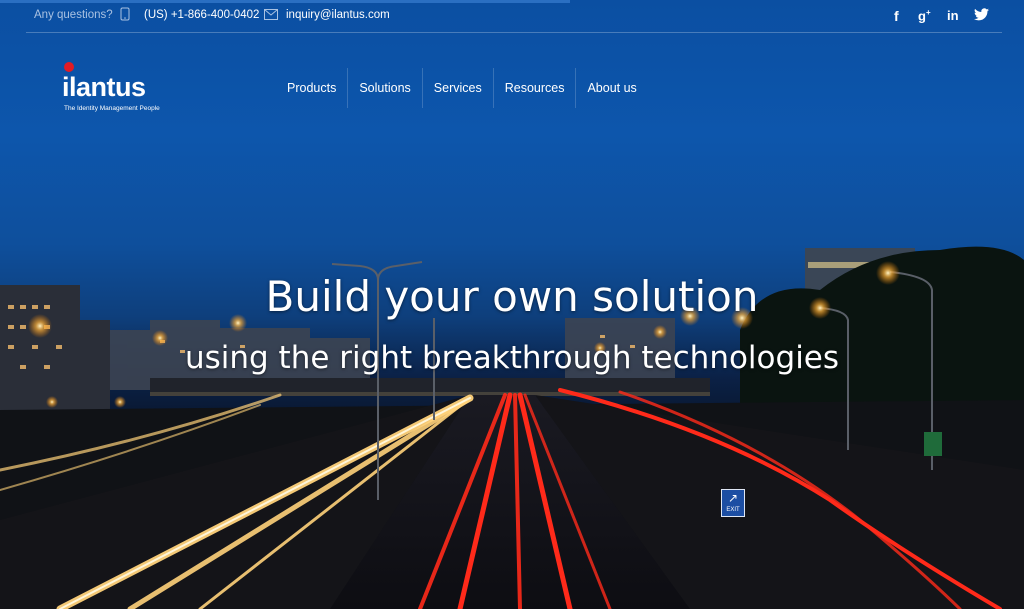 The image size is (1024, 609). I want to click on email-link: inquiry@ilantus.com, so click(338, 15).